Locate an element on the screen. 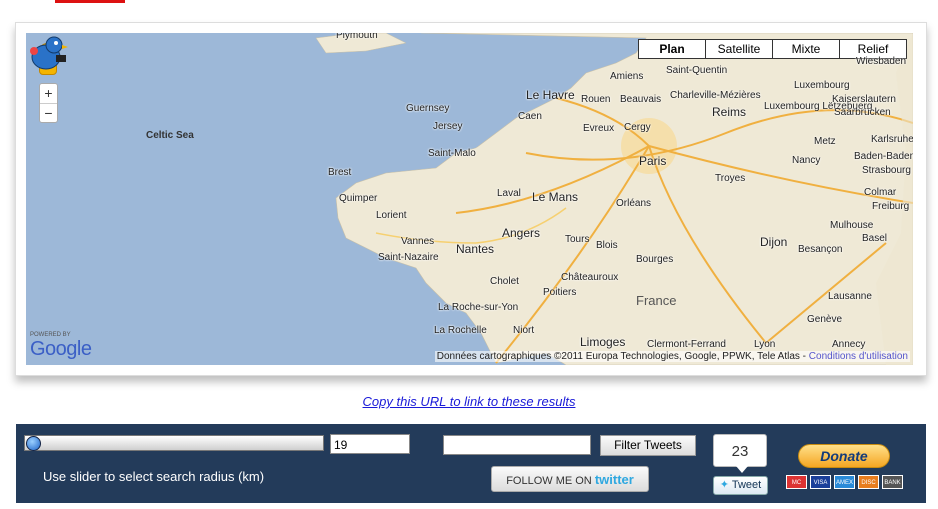  city-label: Troyes is located at coordinates (730, 178).